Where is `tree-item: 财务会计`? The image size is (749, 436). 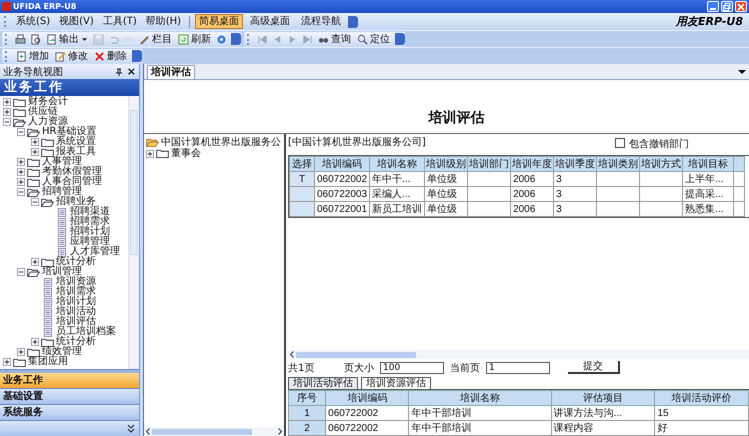 tree-item: 财务会计 is located at coordinates (48, 102).